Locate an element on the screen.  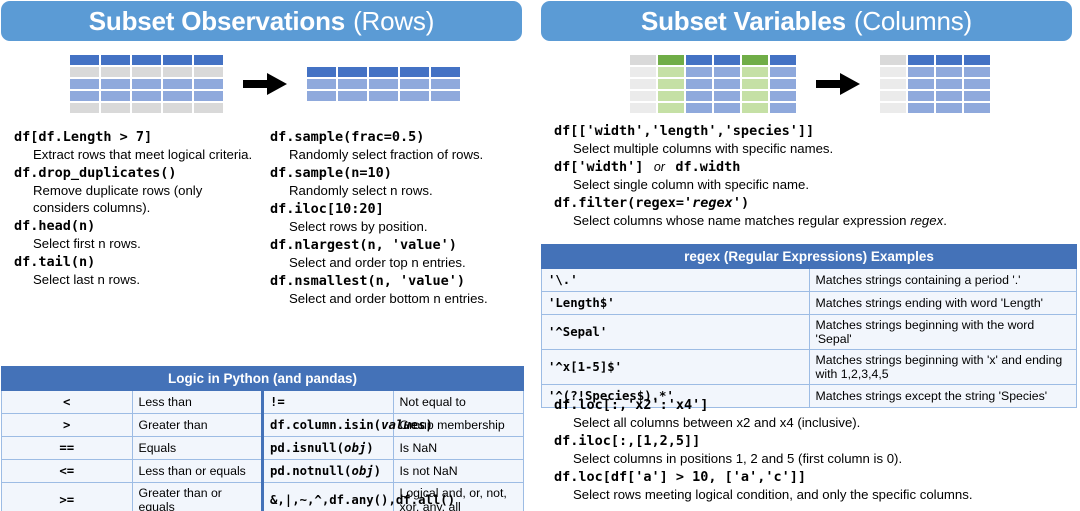
table-row: == Equals pd.isnull(obj) Is NaN is located at coordinates (262, 448).